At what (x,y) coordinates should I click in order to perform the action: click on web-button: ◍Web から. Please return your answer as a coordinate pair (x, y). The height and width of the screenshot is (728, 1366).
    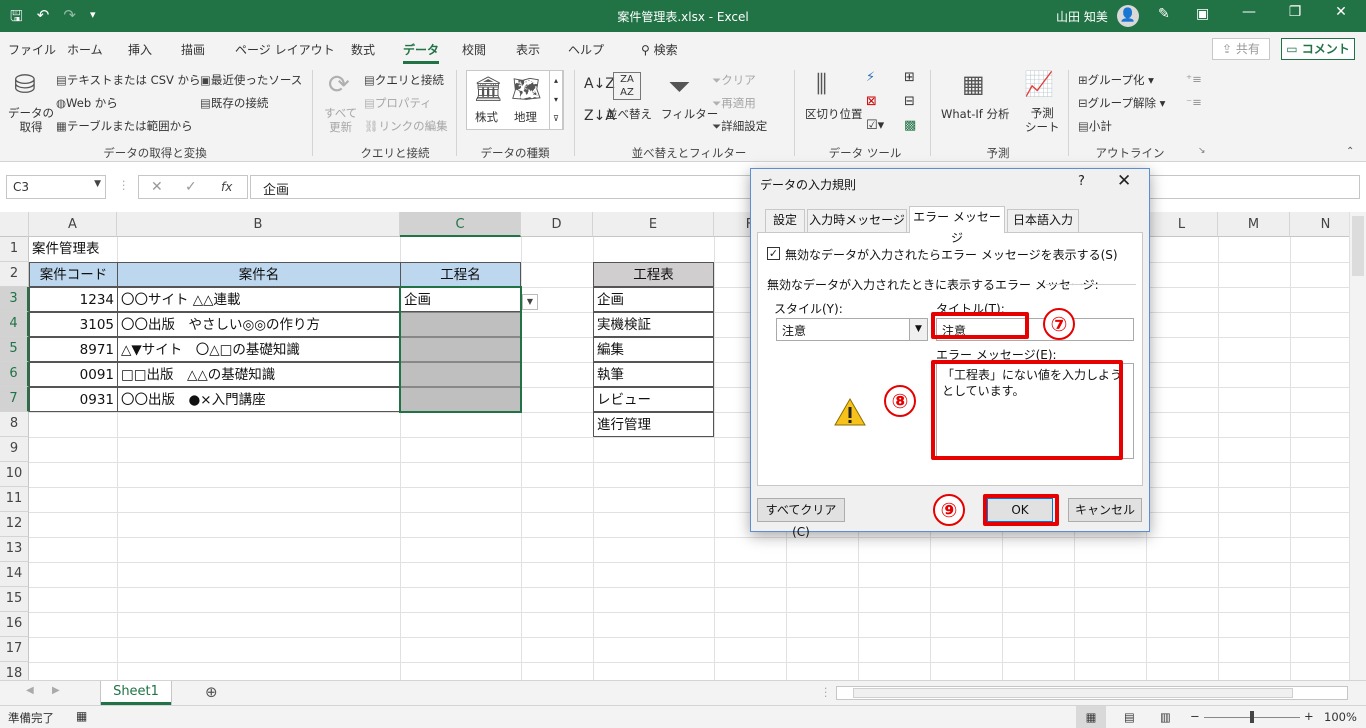
    Looking at the image, I should click on (87, 103).